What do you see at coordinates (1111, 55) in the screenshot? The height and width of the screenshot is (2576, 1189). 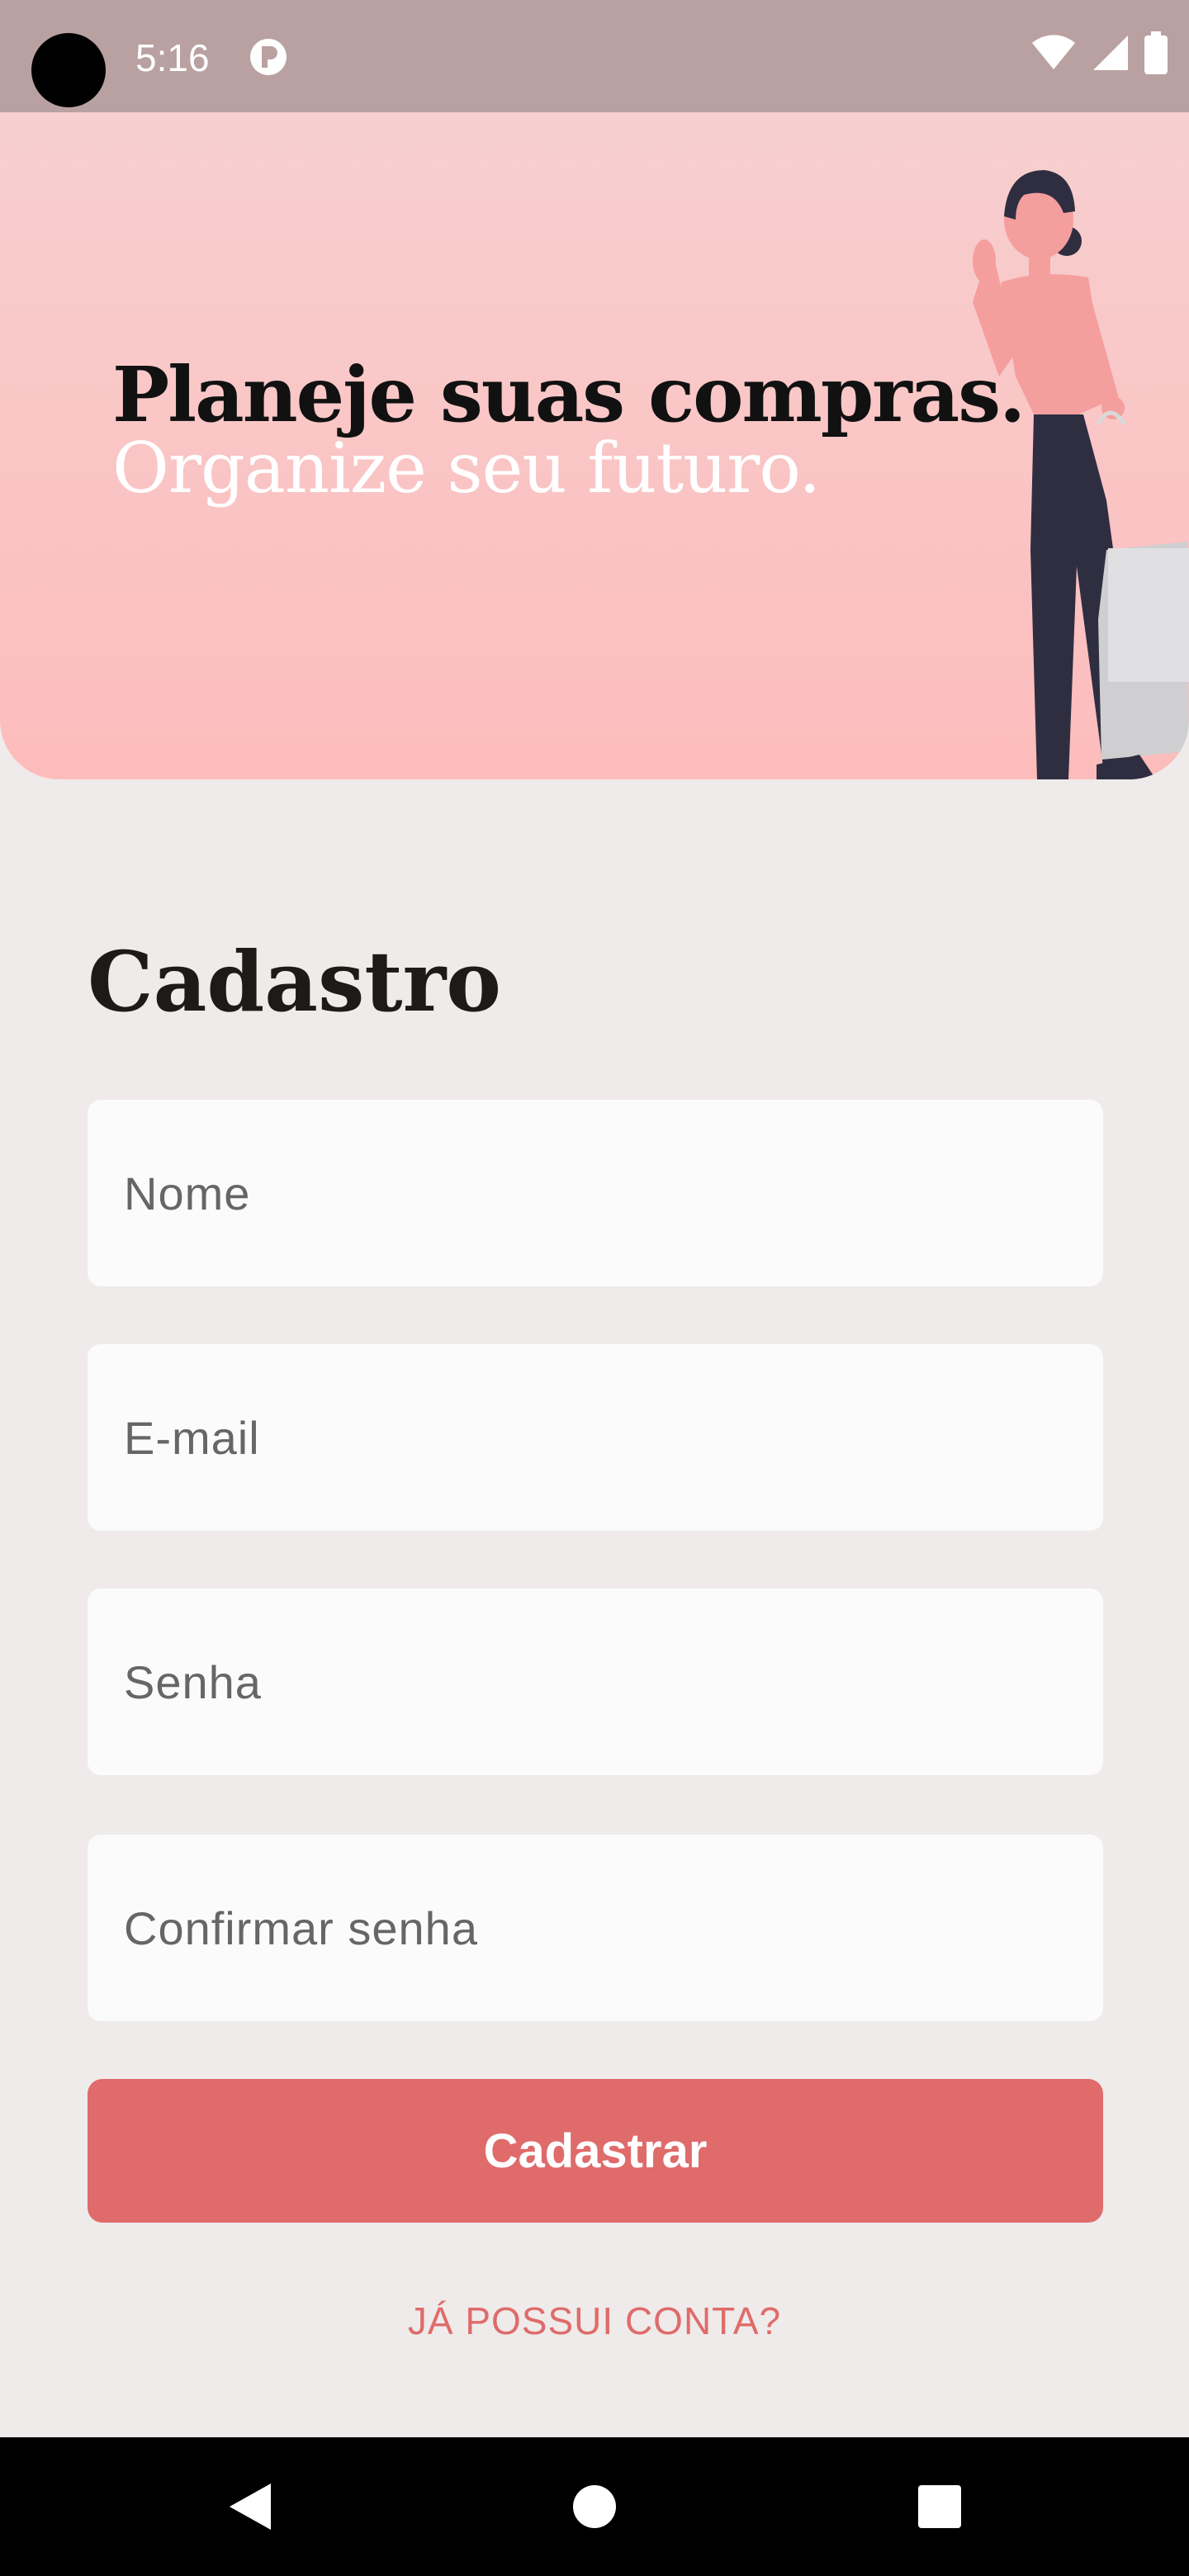 I see `signal-icon` at bounding box center [1111, 55].